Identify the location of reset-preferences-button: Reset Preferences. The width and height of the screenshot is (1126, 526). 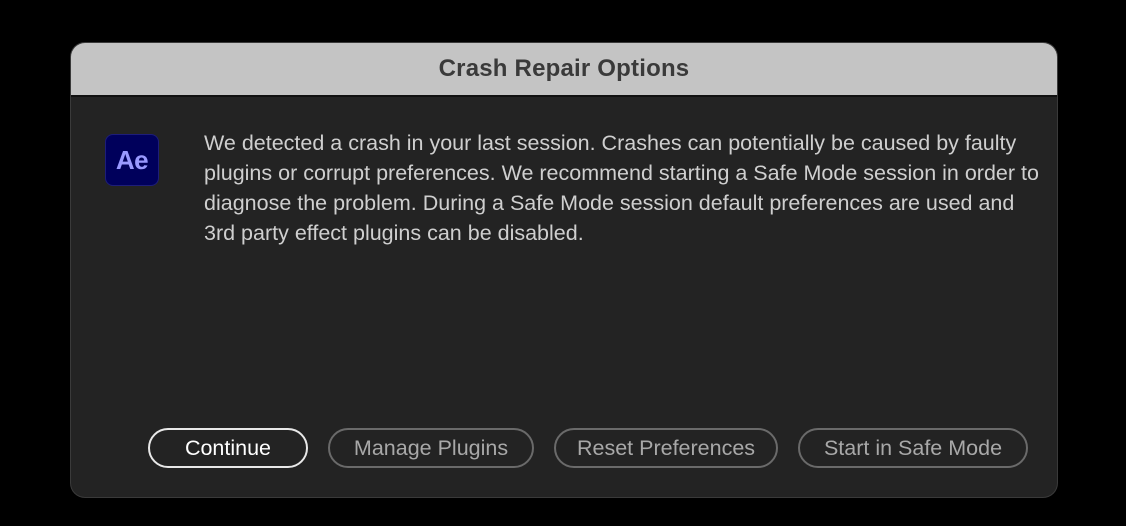
(666, 448).